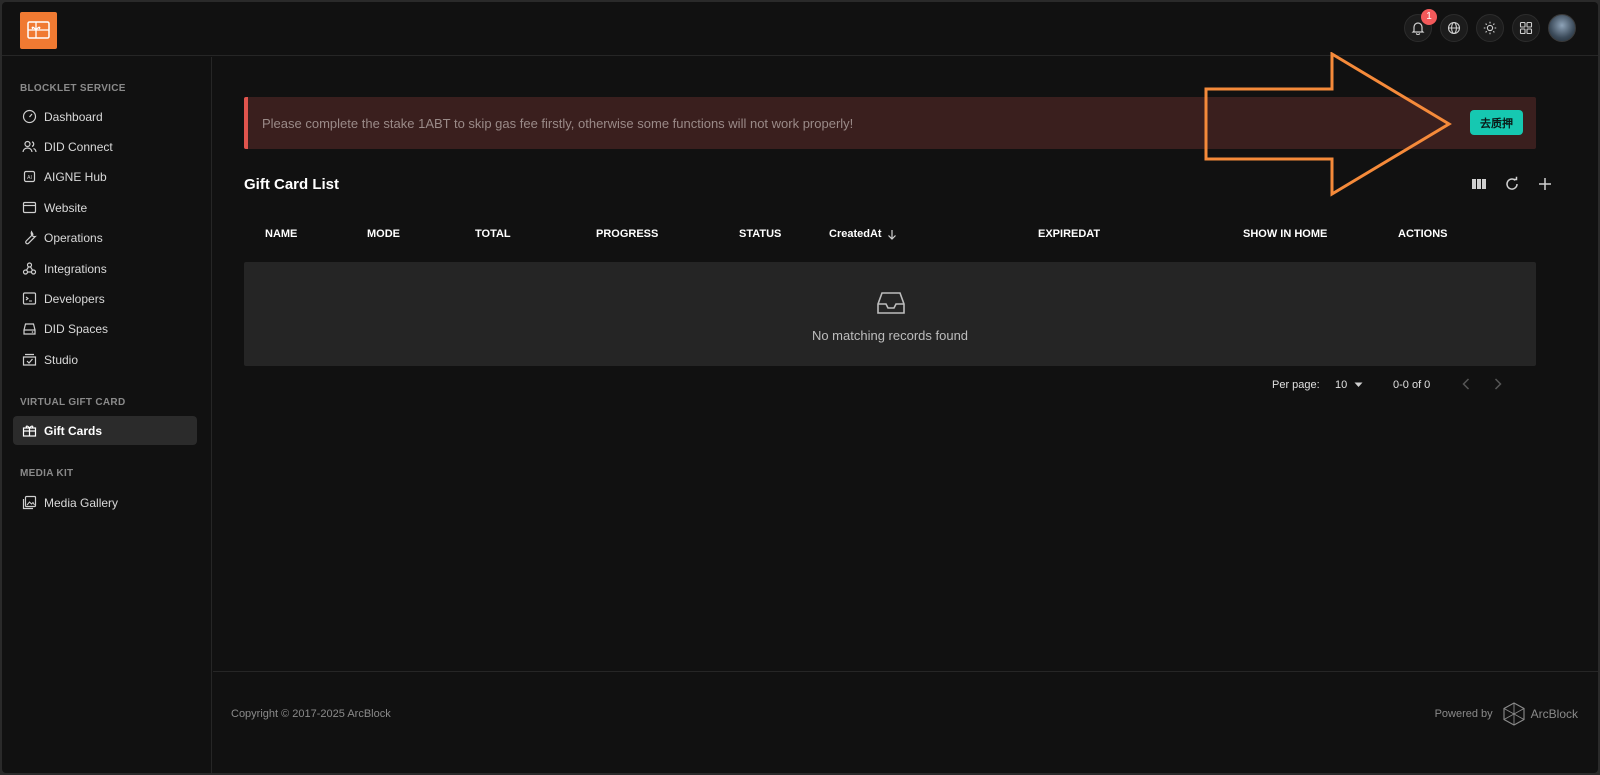  I want to click on refresh-button, so click(1512, 184).